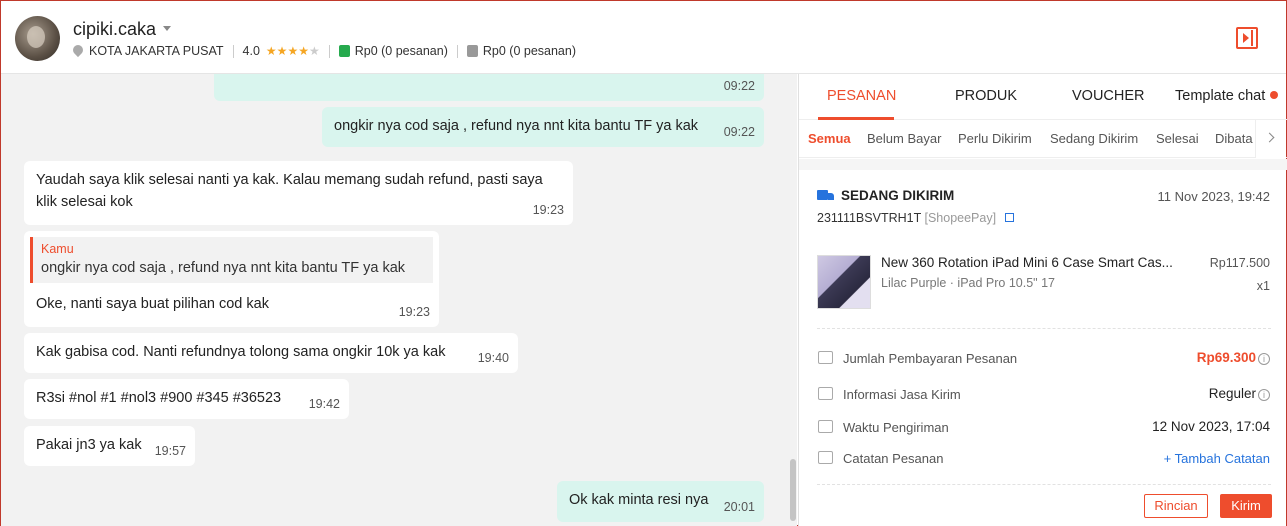 This screenshot has height=526, width=1287. I want to click on subtab-dibatalkan: Dibata, so click(1234, 138).